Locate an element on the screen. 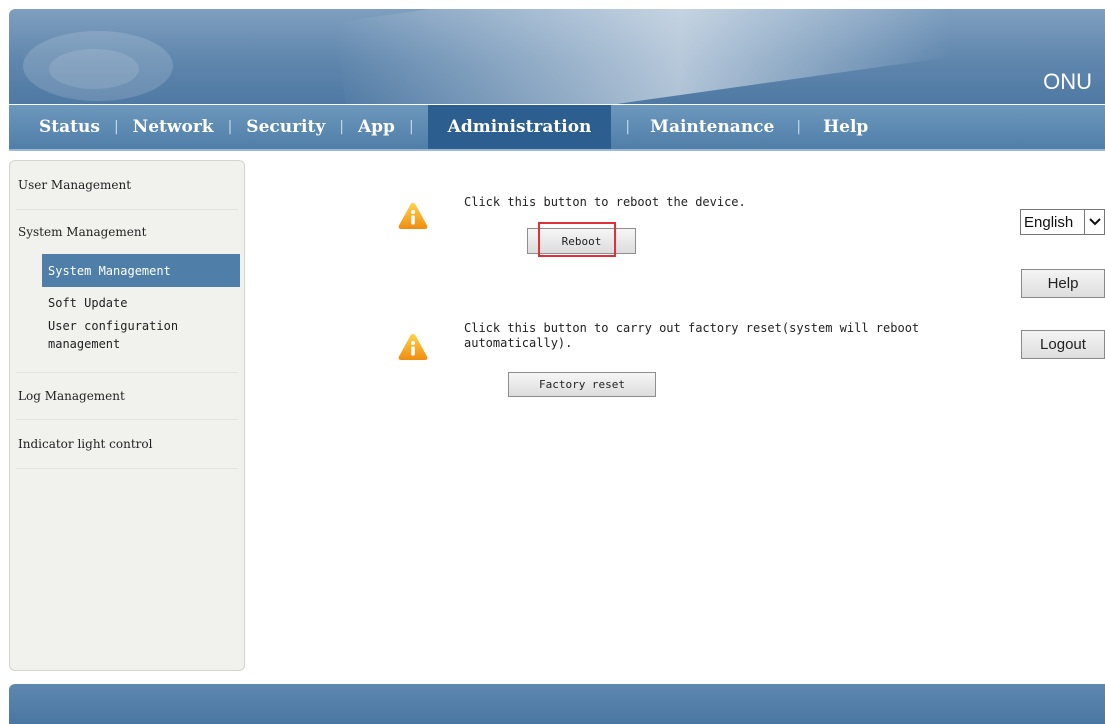 The height and width of the screenshot is (724, 1105). sidebar-divider is located at coordinates (127, 468).